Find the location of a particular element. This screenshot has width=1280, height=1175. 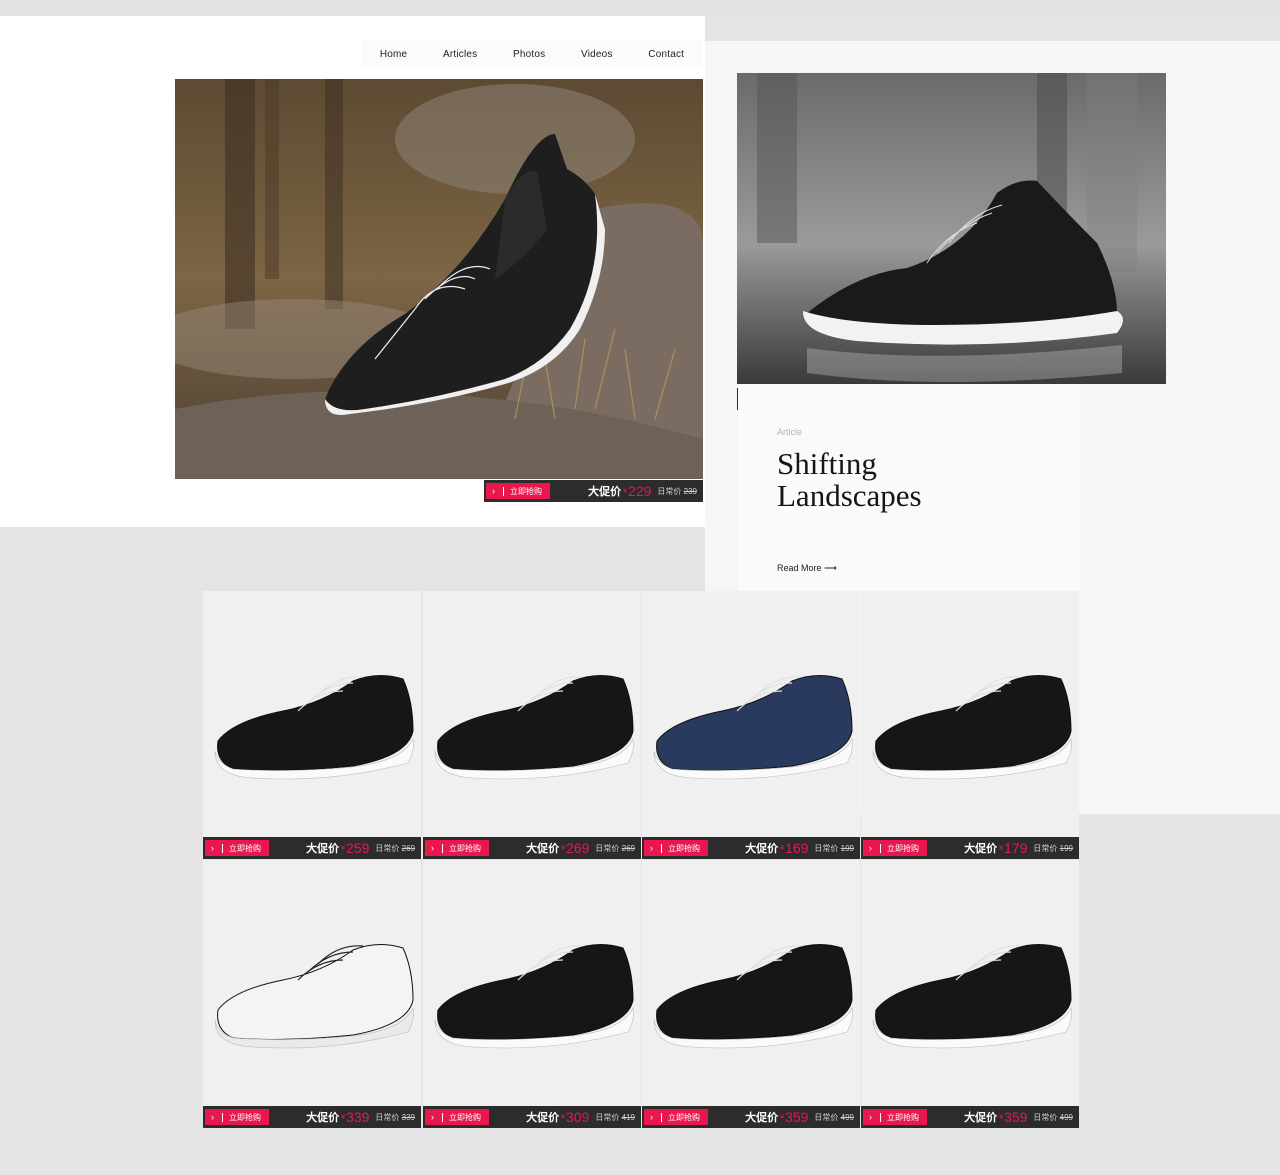

product-card: › 立即抢购 大促价 ¥309 日常价 419 is located at coordinates (532, 994).